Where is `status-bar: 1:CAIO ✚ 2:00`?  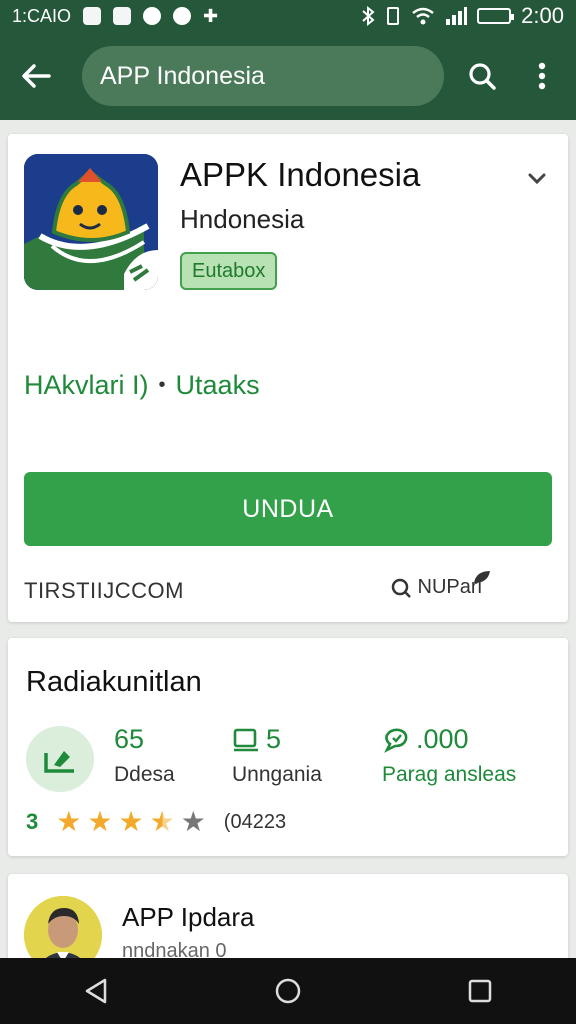 status-bar: 1:CAIO ✚ 2:00 is located at coordinates (288, 16).